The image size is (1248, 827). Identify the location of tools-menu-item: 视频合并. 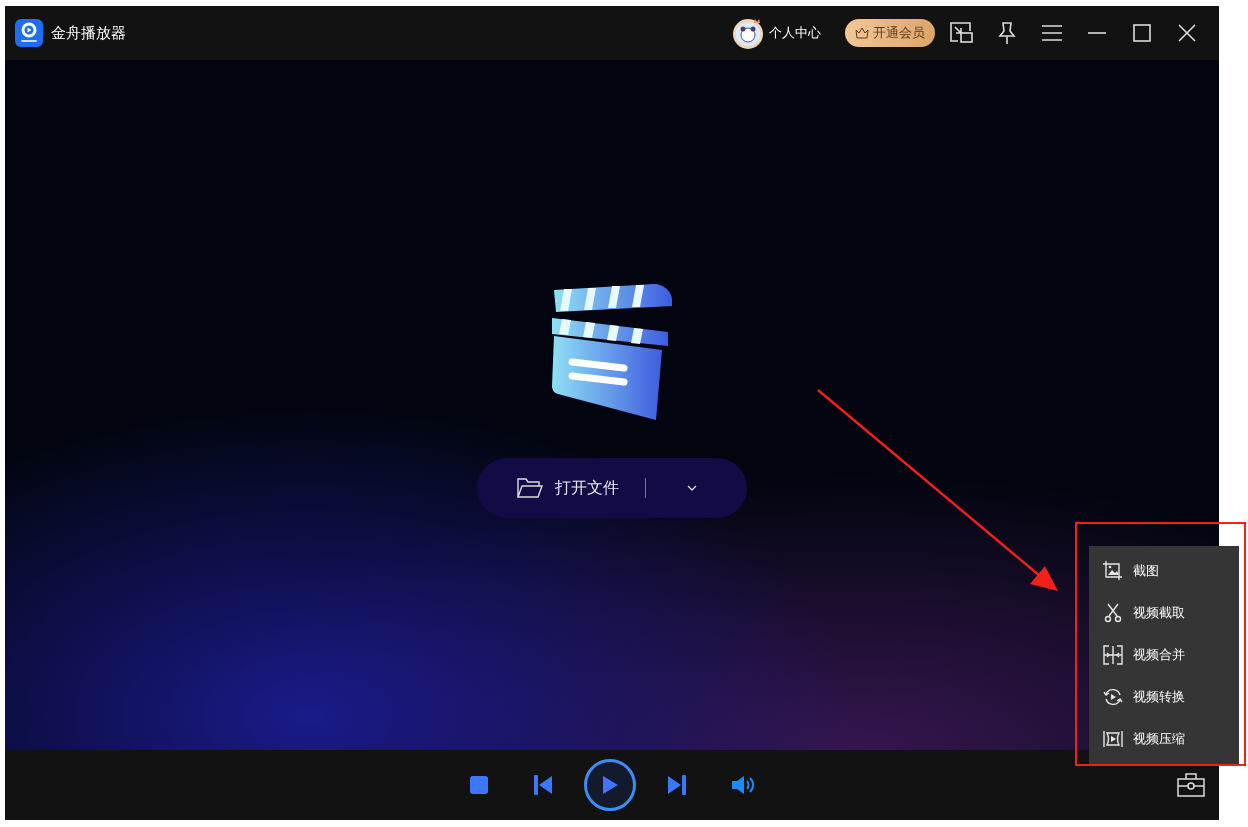
(1164, 655).